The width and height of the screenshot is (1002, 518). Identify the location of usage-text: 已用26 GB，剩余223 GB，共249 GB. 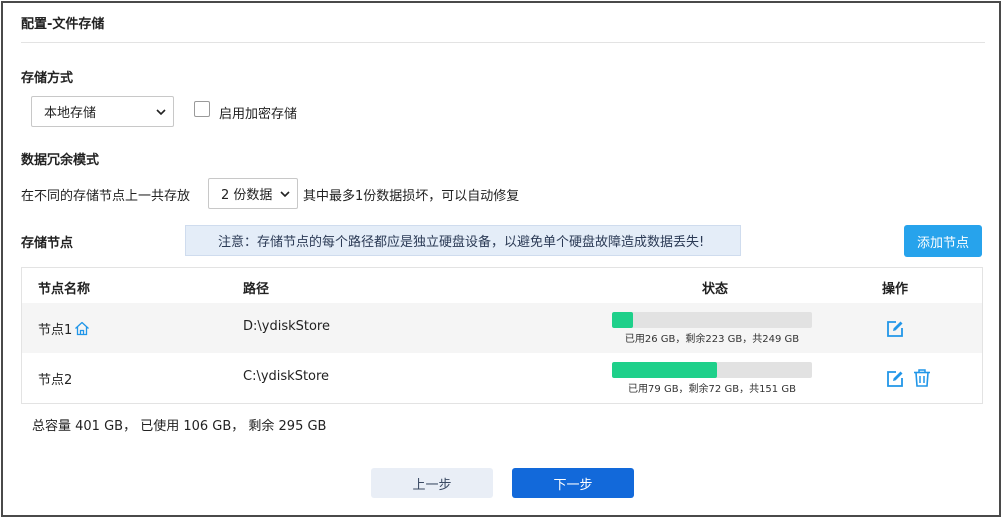
(712, 339).